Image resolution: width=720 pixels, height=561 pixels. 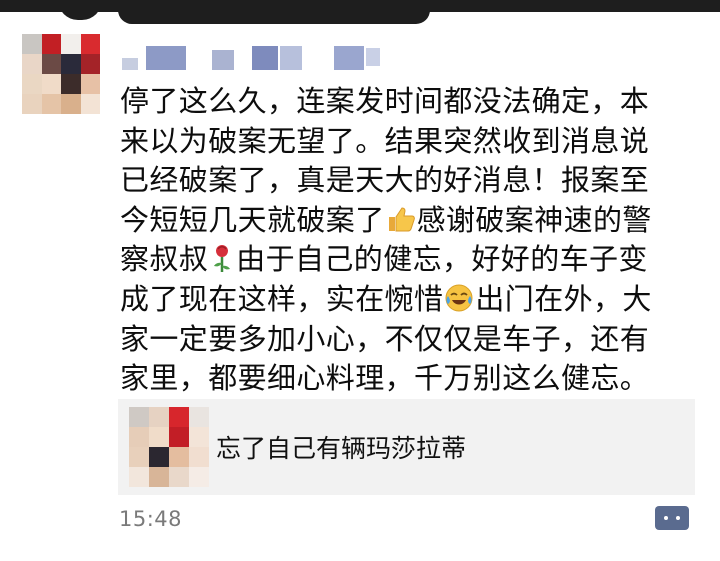 I want to click on post-line: 察叔叔 由于自己的健忘，好好的车子变, so click(x=415, y=260).